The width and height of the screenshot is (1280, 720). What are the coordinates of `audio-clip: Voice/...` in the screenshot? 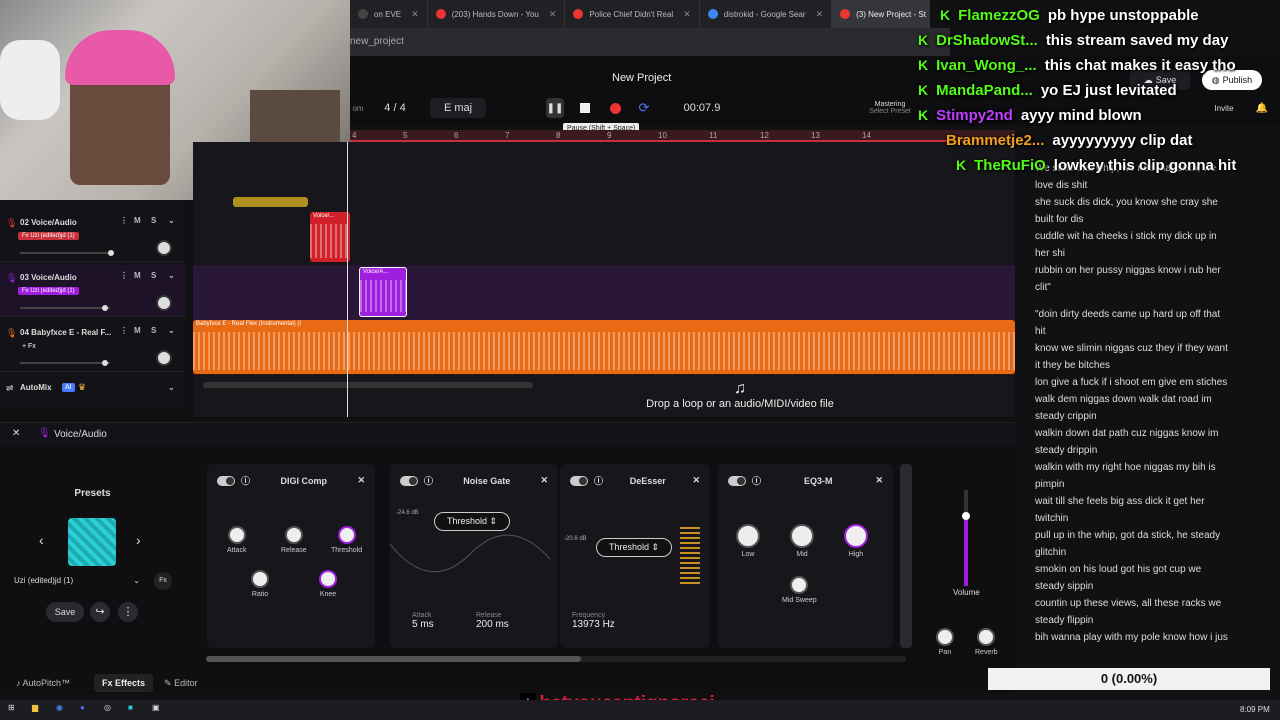 It's located at (330, 237).